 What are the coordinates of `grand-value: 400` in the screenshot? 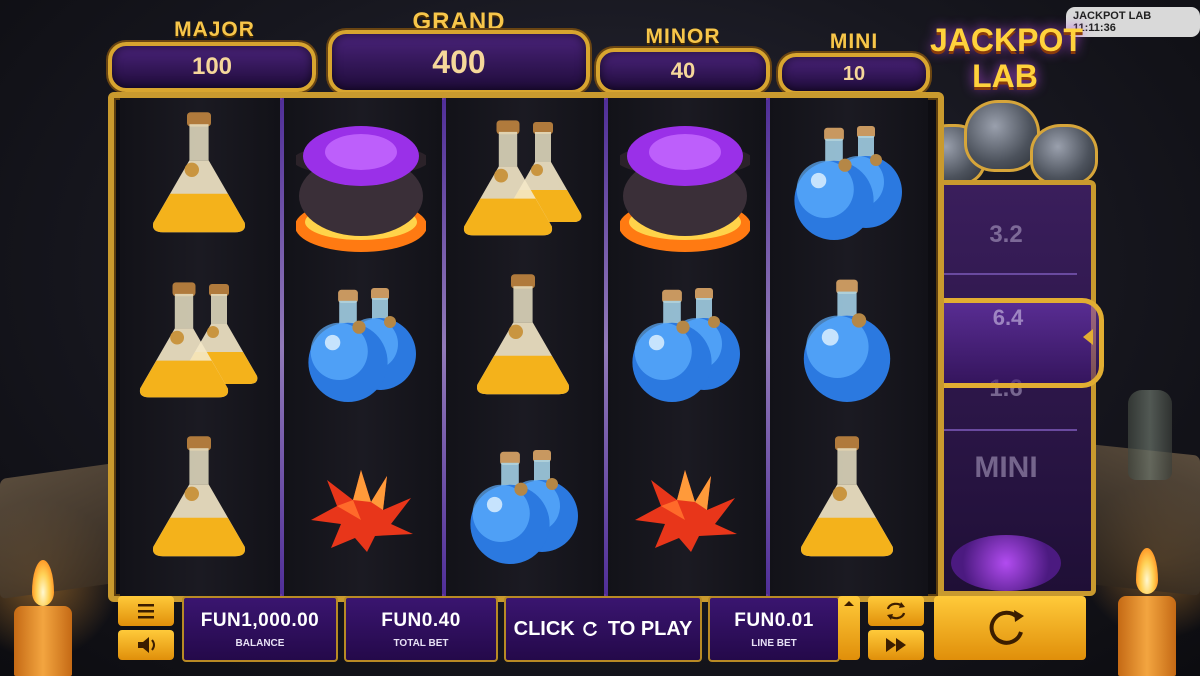 It's located at (459, 62).